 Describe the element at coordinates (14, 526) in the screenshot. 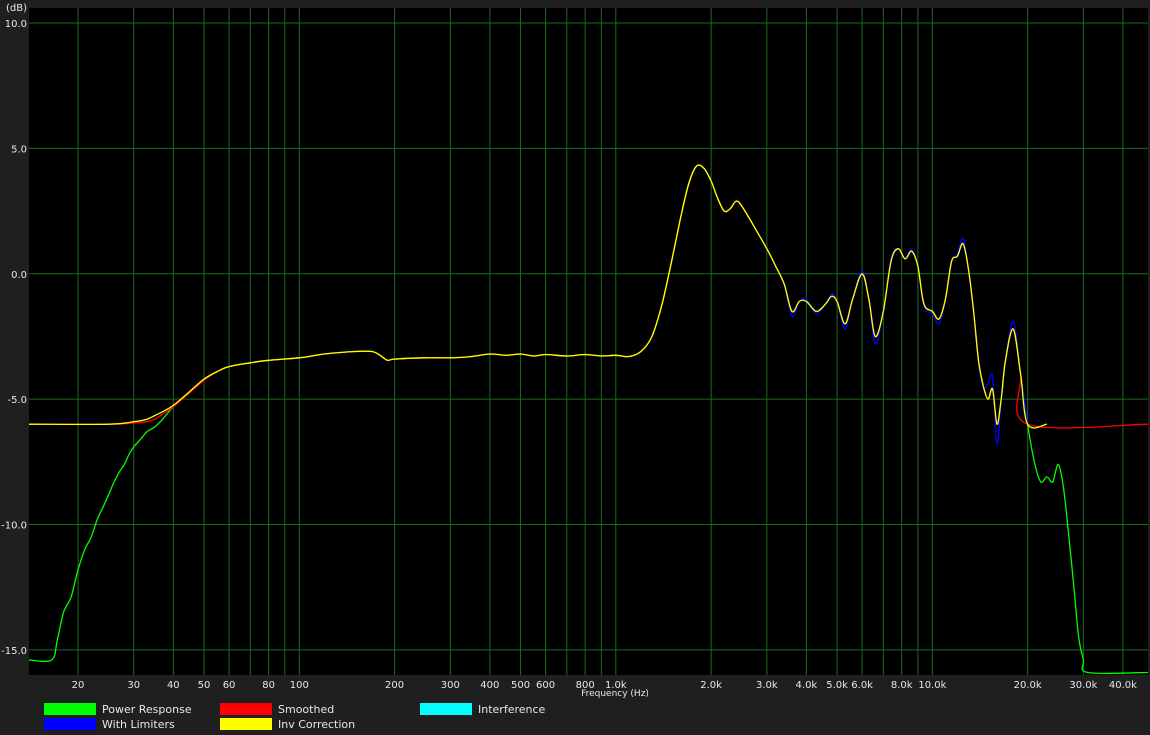

I see `y-tick-label: -10.0` at that location.